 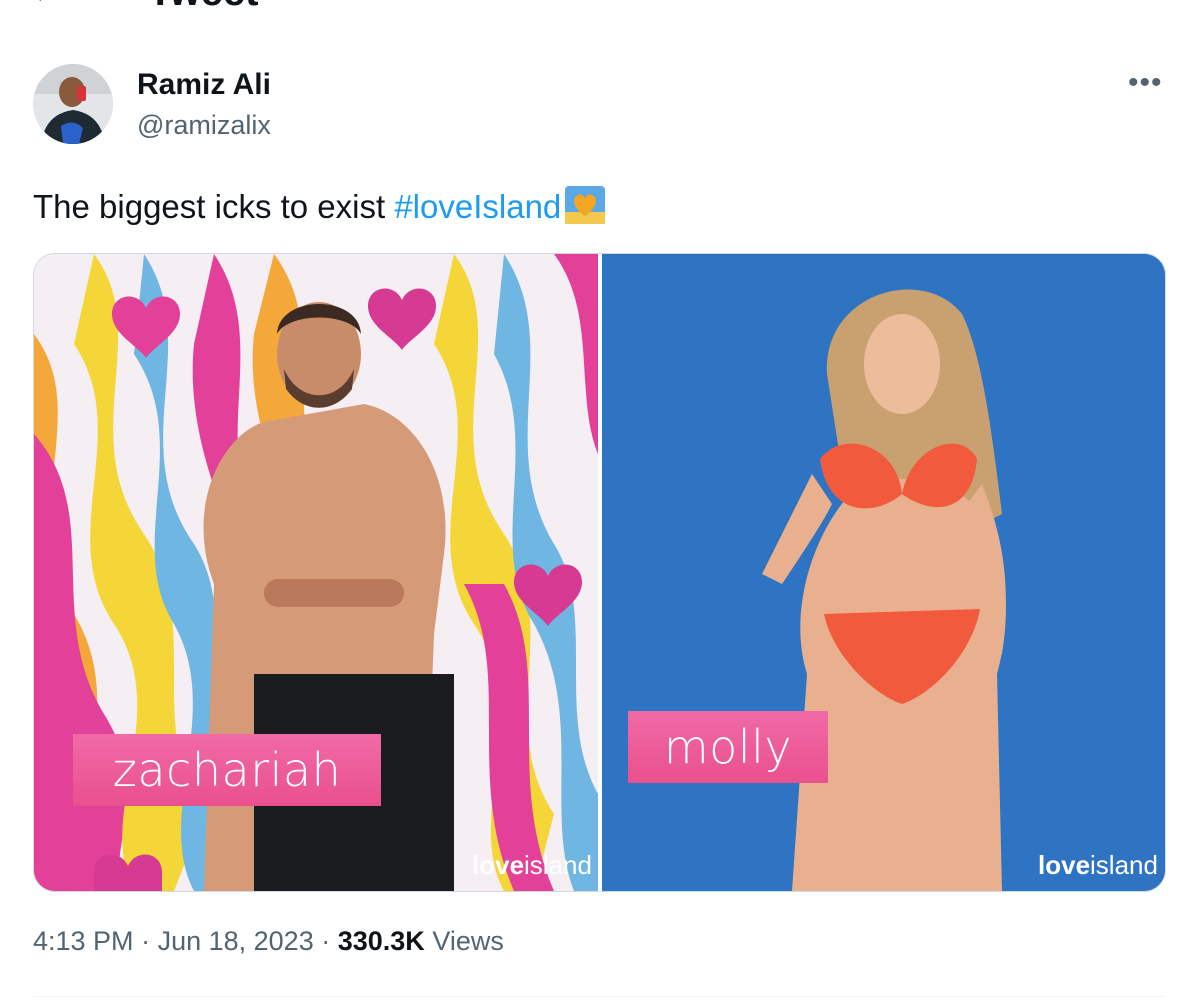 I want to click on back-arrow-icon: ←, so click(x=45, y=5).